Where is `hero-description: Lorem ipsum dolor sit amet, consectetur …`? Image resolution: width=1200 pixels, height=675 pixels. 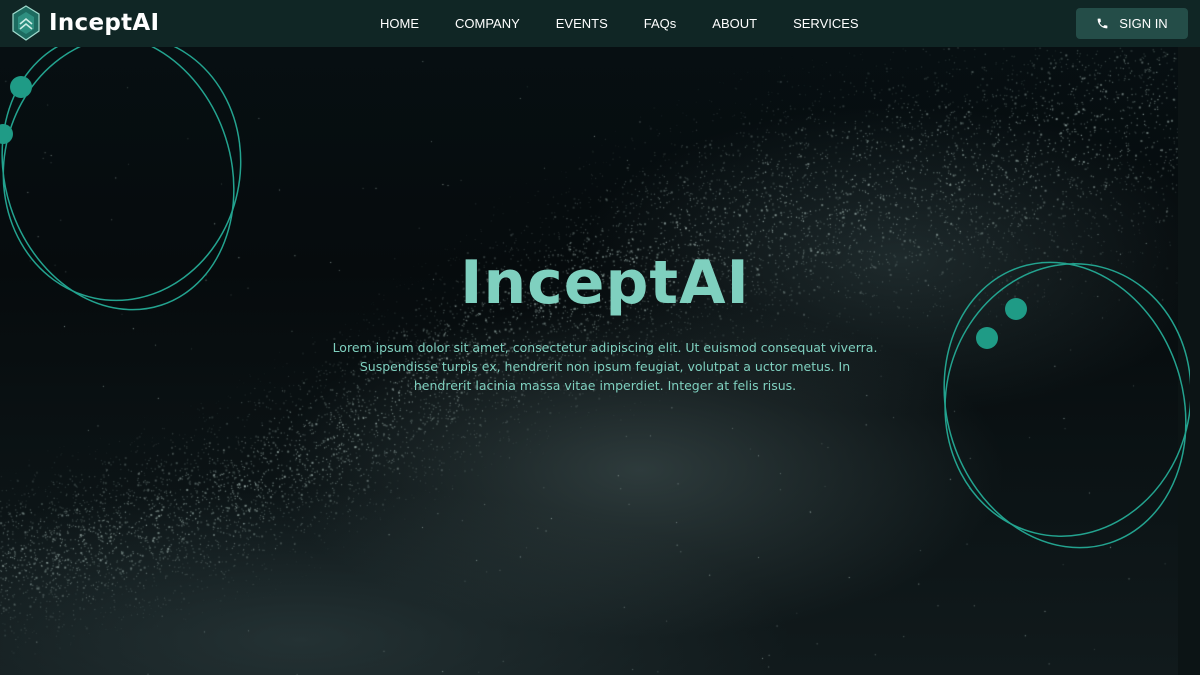
hero-description: Lorem ipsum dolor sit amet, consectetur … is located at coordinates (605, 366).